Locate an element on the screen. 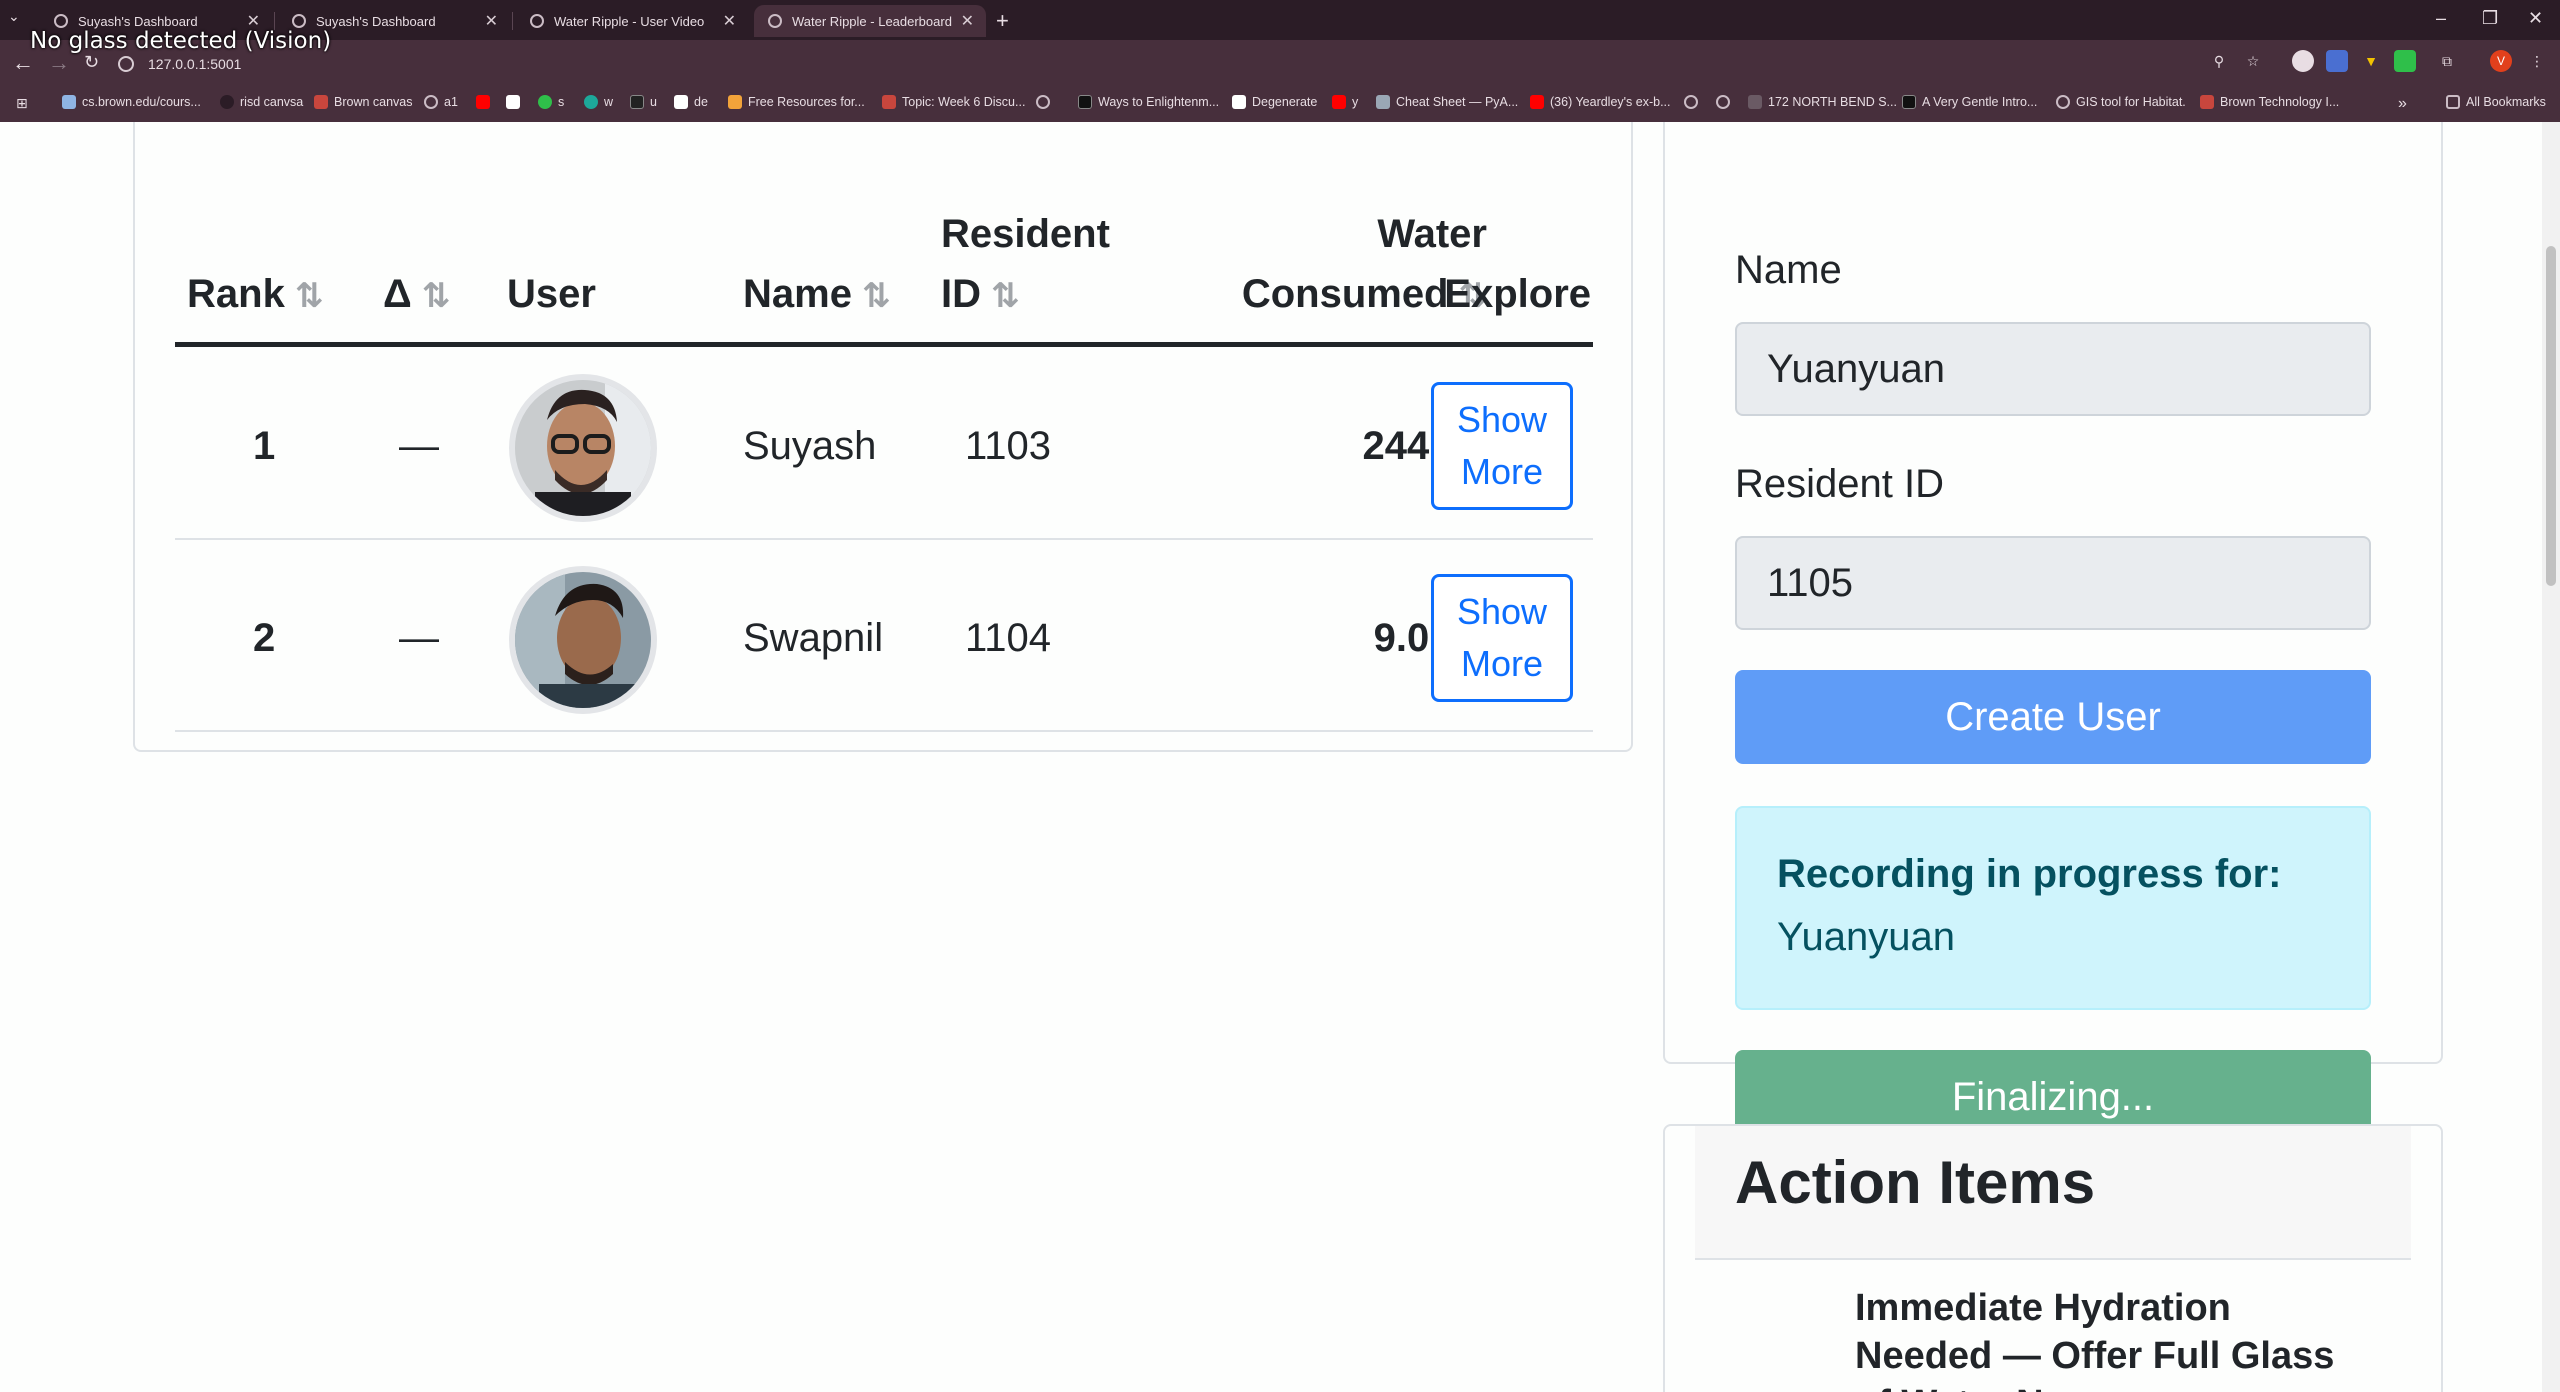 This screenshot has height=1392, width=2560. extension-screen-icon is located at coordinates (2337, 61).